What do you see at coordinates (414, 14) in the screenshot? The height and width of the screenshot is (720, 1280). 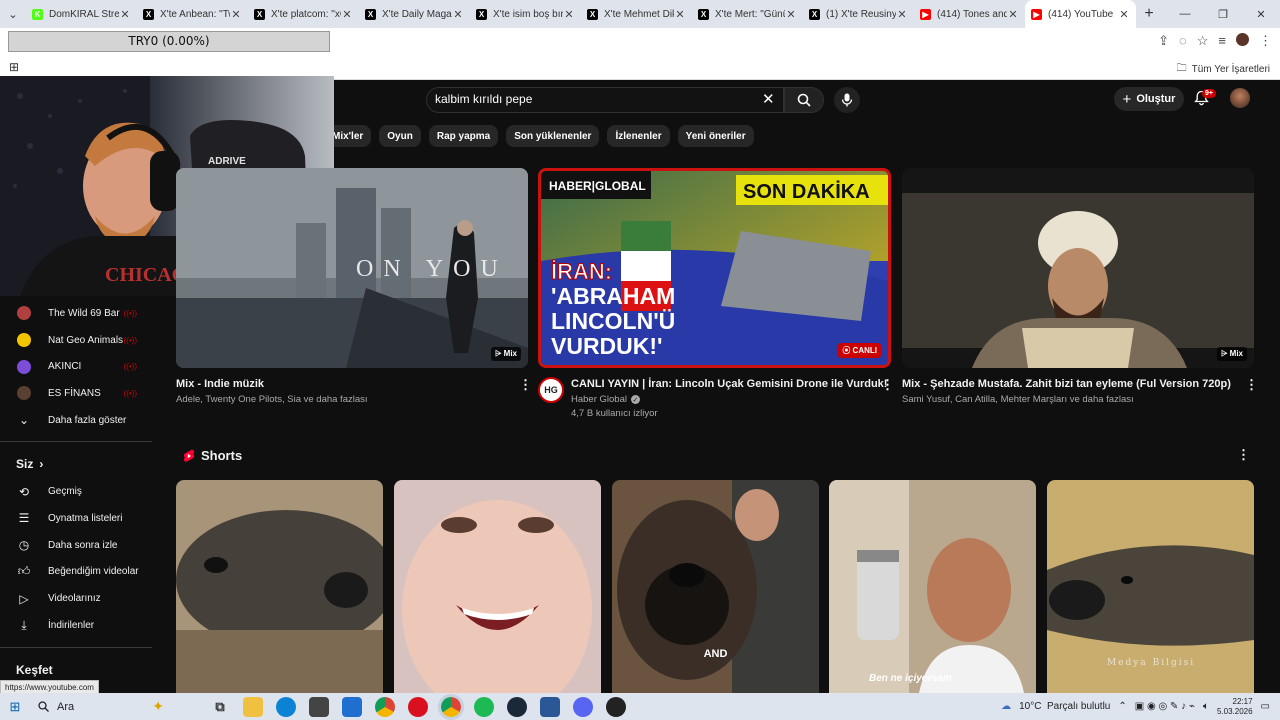 I see `browser-tab: X X'te Daily Magazin✕` at bounding box center [414, 14].